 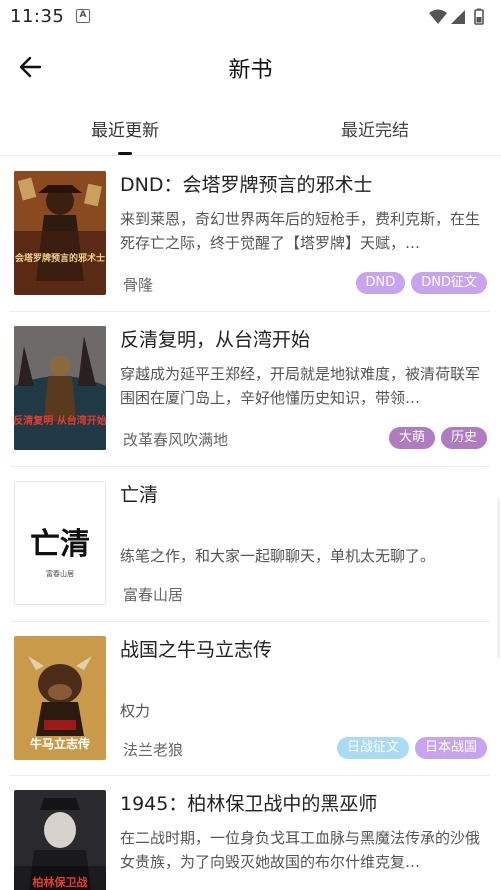 What do you see at coordinates (60, 840) in the screenshot?
I see `book-cover: 柏林保卫战` at bounding box center [60, 840].